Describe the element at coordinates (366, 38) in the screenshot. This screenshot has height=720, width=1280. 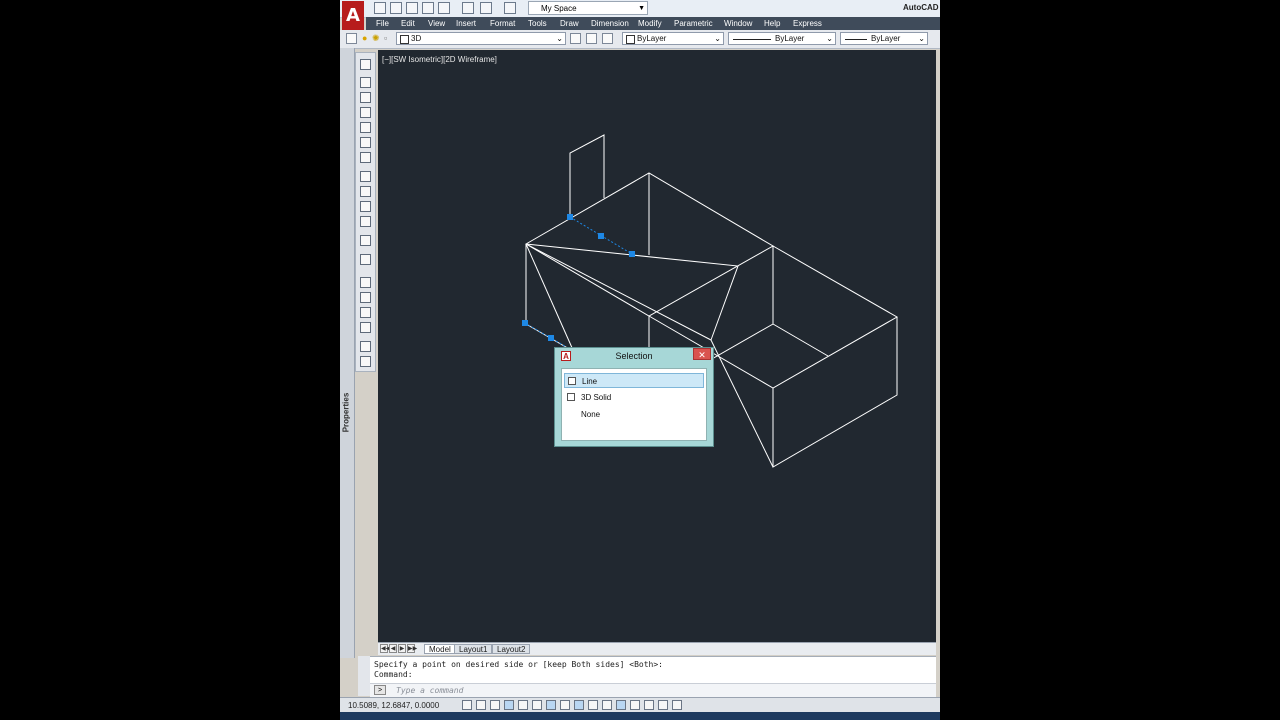
I see `lightbulb-icon: ●` at that location.